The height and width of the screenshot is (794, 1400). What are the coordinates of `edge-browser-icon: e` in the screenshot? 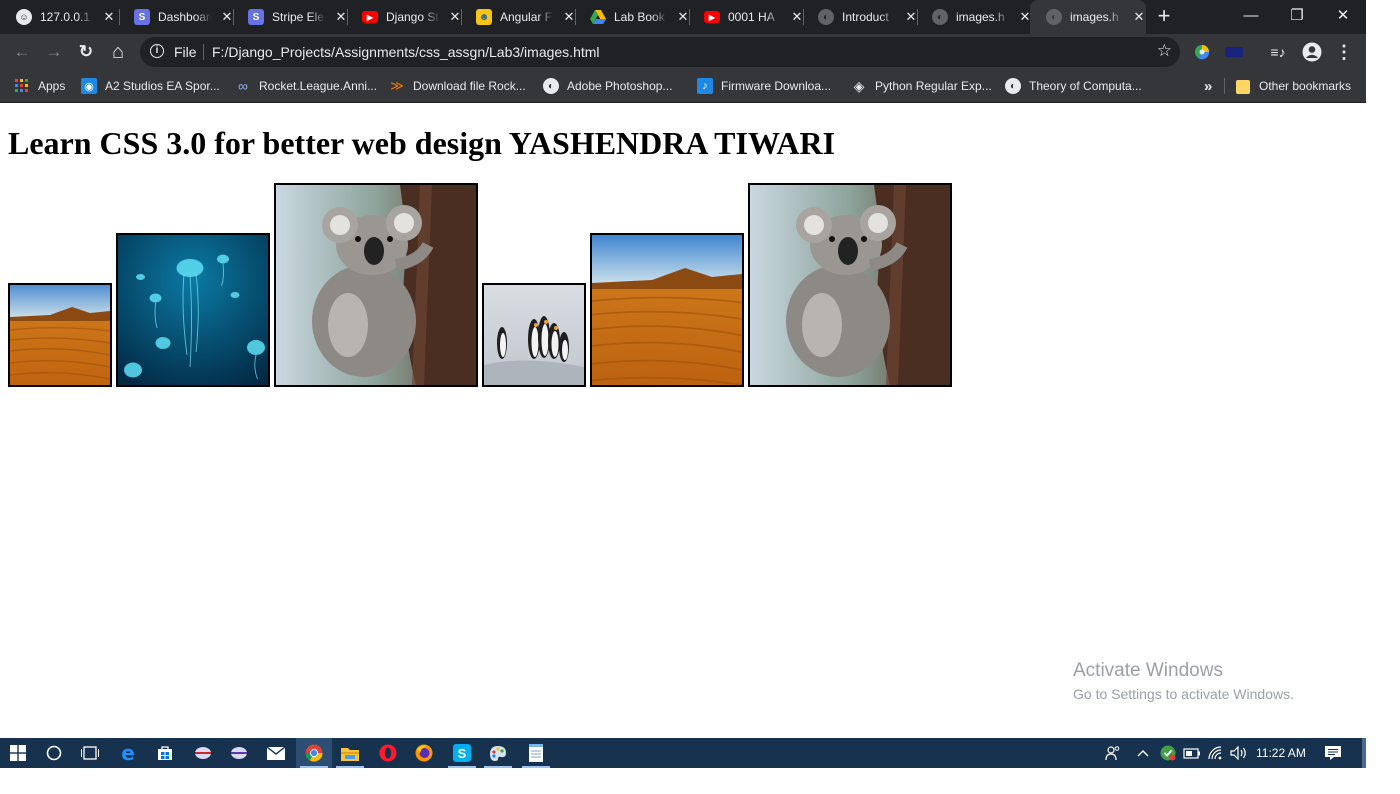 It's located at (128, 753).